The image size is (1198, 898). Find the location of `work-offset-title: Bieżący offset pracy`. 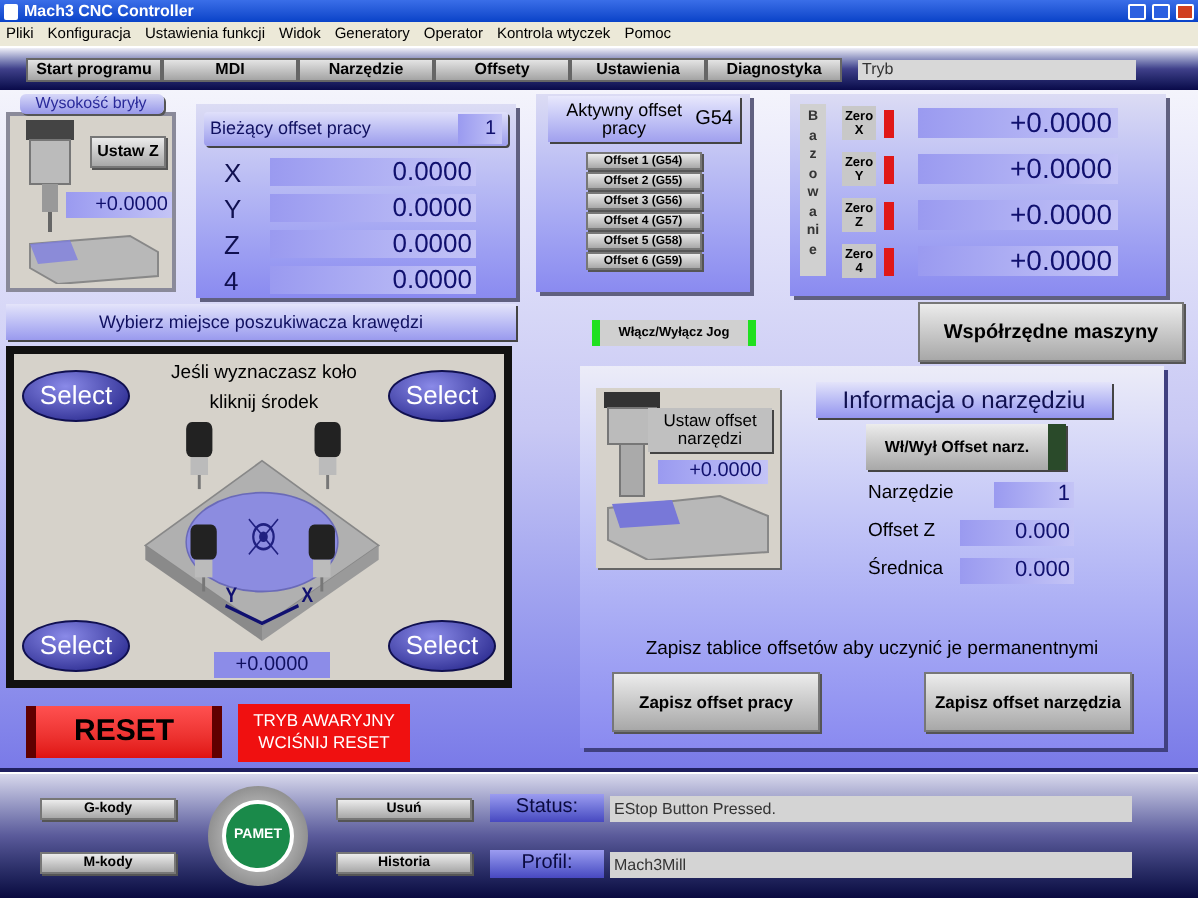

work-offset-title: Bieżący offset pracy is located at coordinates (291, 128).